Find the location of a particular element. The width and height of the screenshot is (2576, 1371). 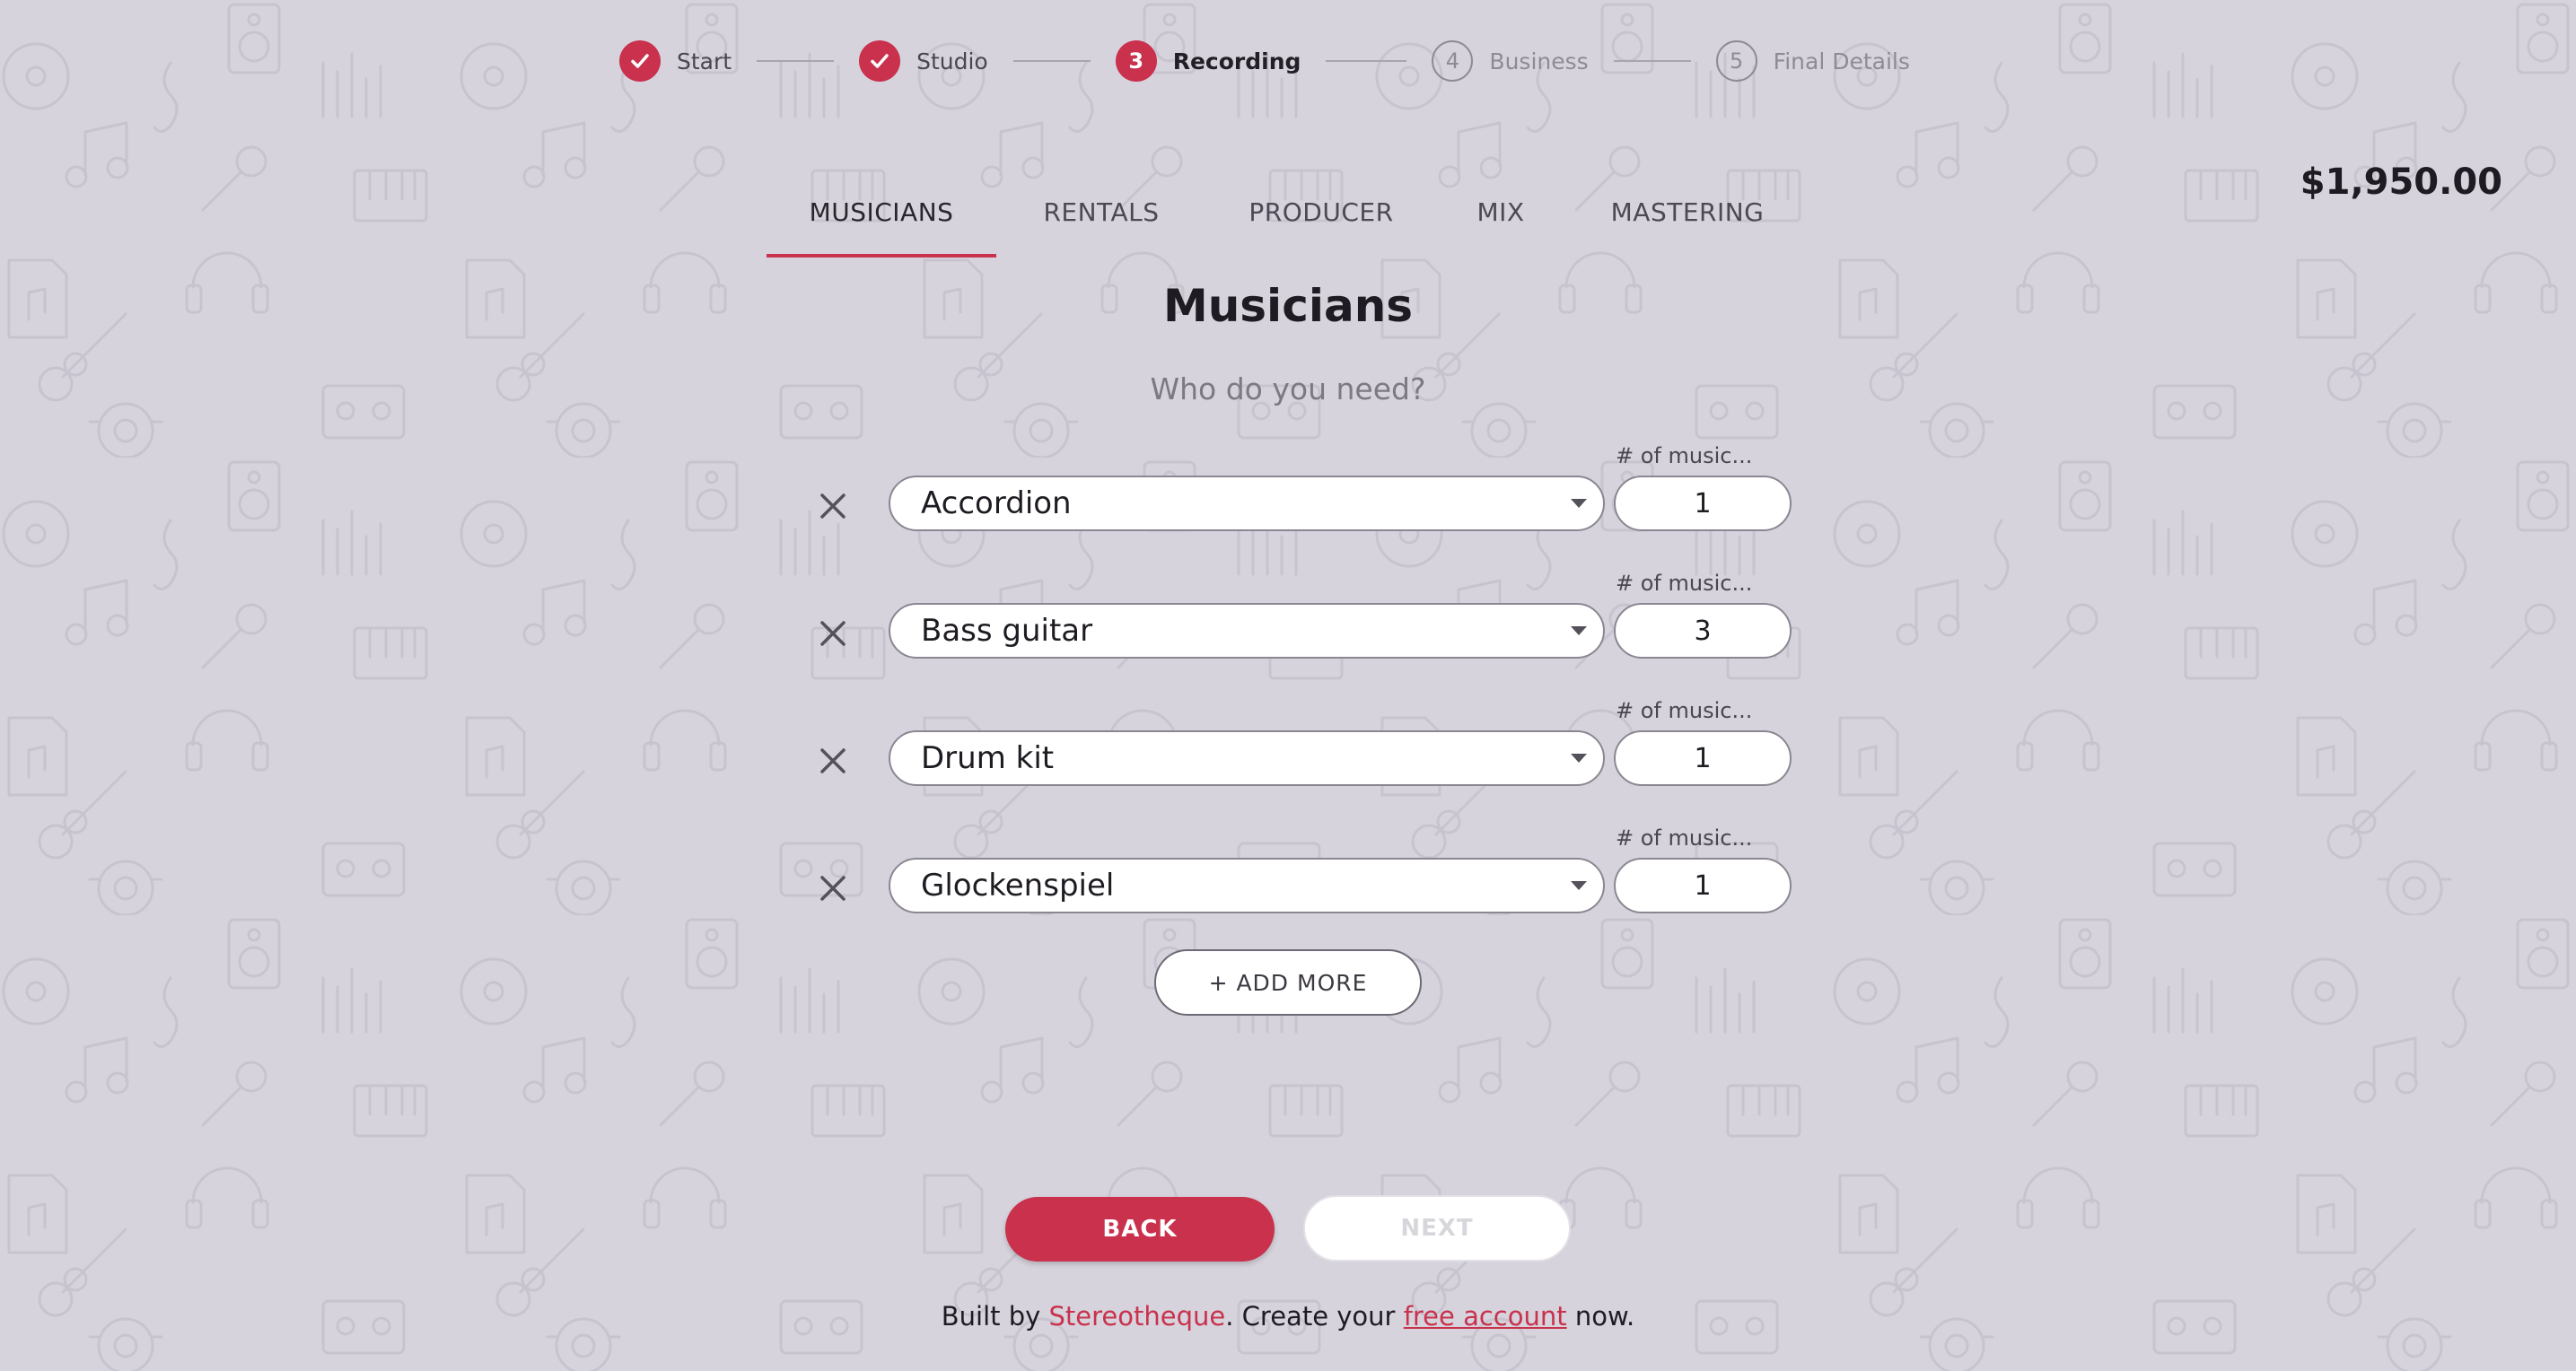

step-business: 4 Business is located at coordinates (1510, 61).